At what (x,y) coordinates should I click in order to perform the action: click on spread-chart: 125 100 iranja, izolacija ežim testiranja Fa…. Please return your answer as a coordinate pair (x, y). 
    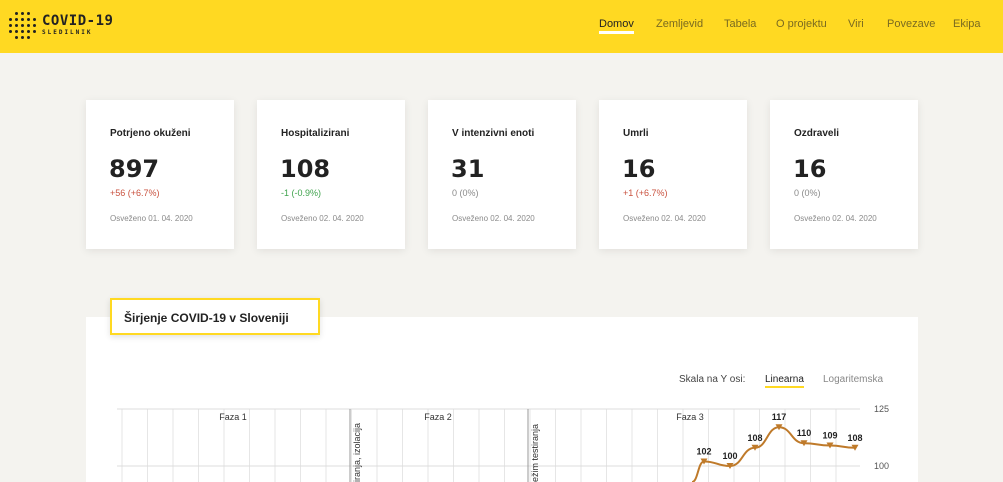
    Looking at the image, I should click on (503, 443).